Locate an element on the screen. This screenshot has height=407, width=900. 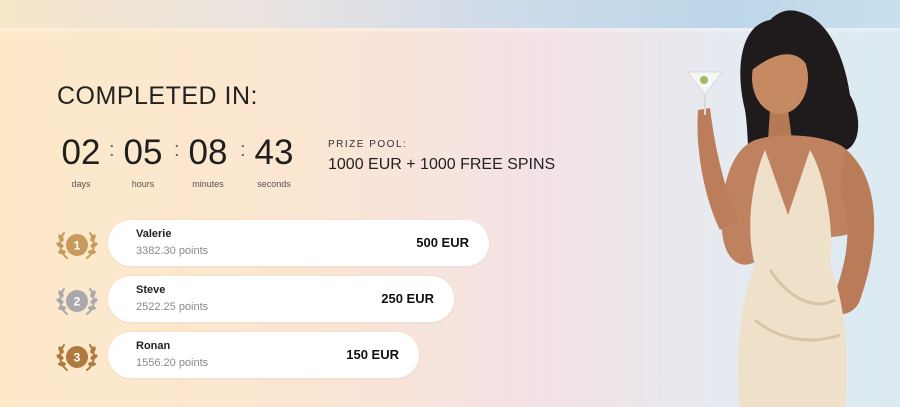
medal-rank: 3 is located at coordinates (77, 358).